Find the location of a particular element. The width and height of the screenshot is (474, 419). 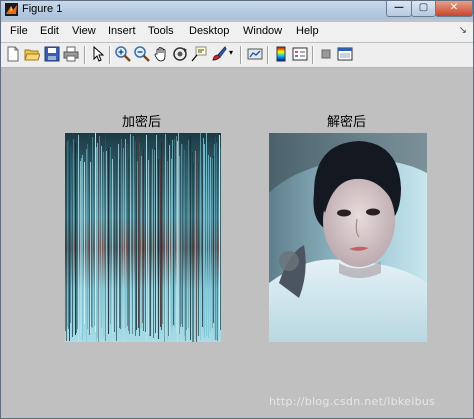

pan-hand-icon is located at coordinates (161, 54).